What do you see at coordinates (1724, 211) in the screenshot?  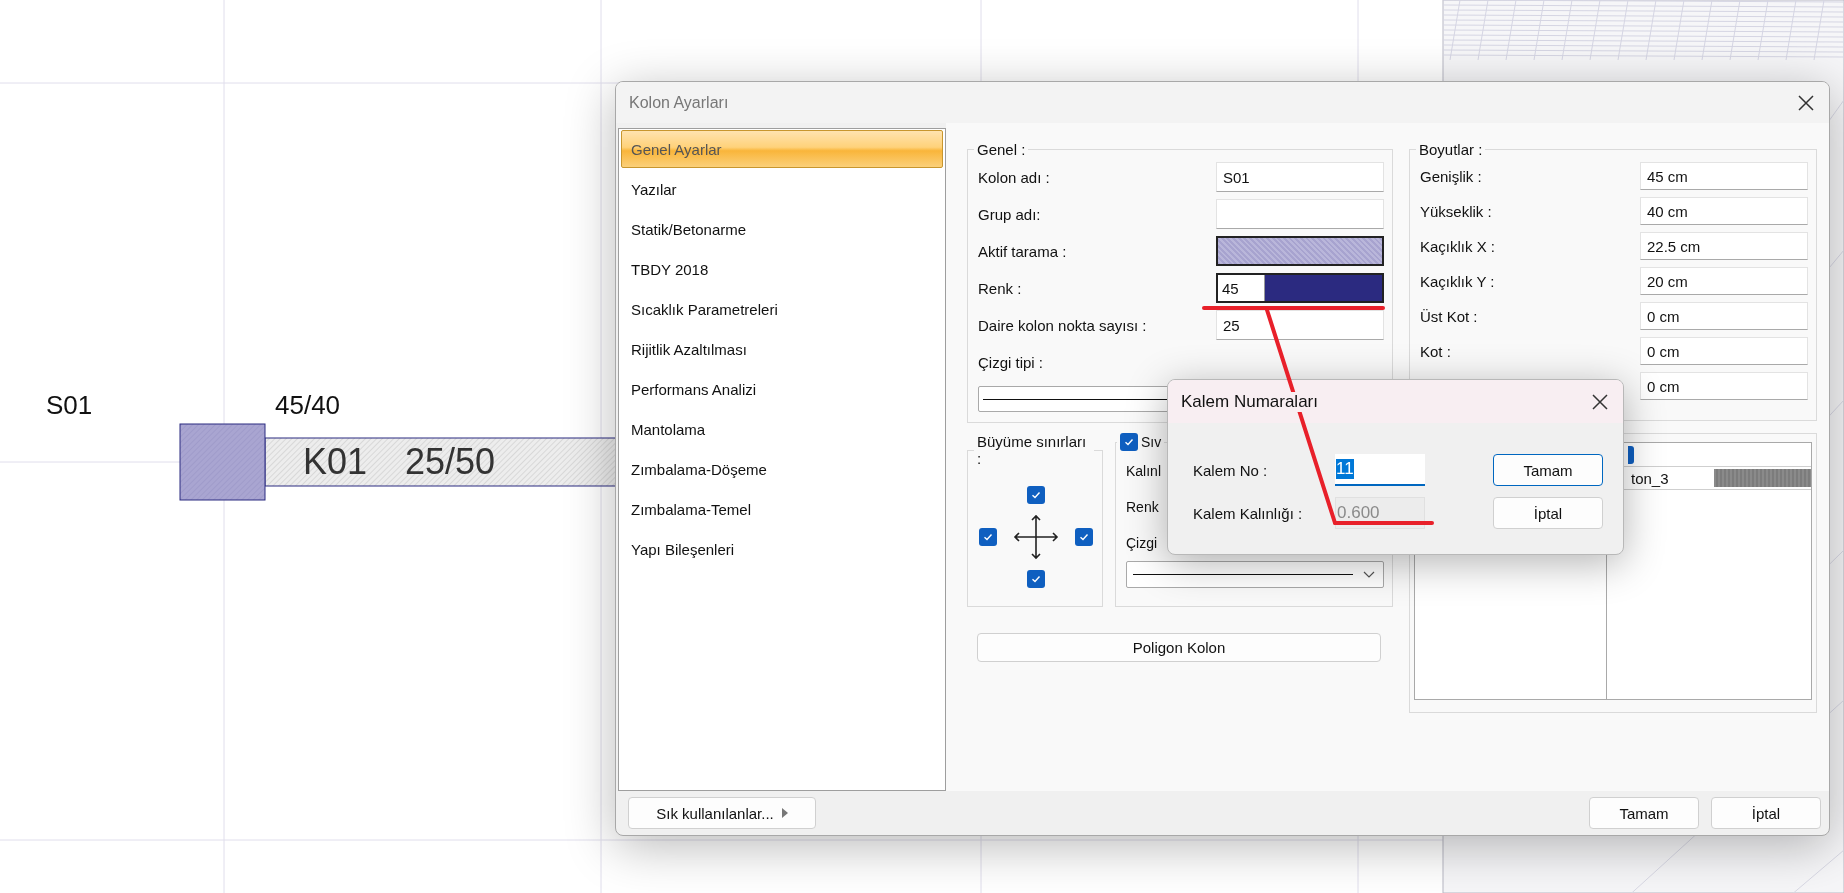 I see `text-field: 40 cm` at bounding box center [1724, 211].